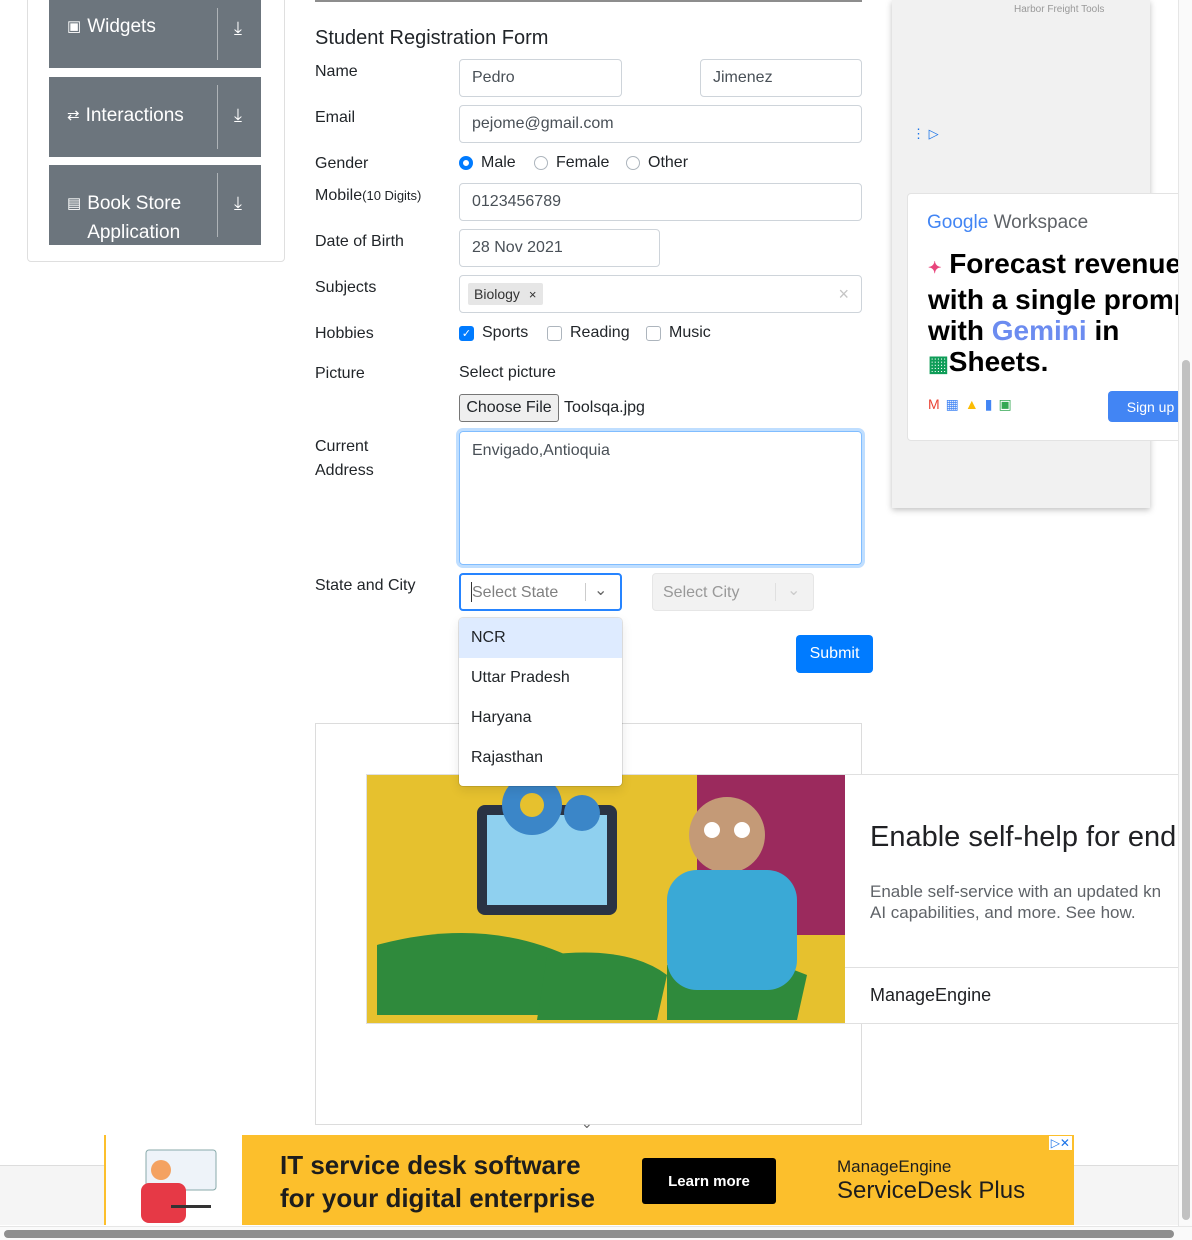  What do you see at coordinates (583, 162) in the screenshot?
I see `radio-label: Female` at bounding box center [583, 162].